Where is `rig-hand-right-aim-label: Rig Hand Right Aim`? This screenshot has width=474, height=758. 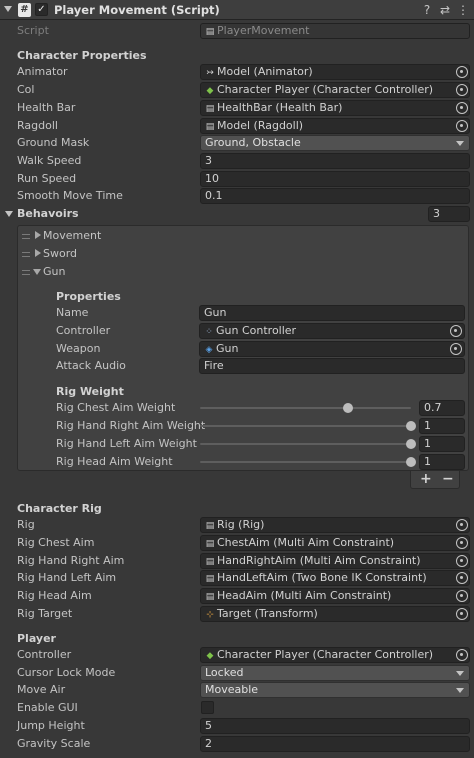 rig-hand-right-aim-label: Rig Hand Right Aim is located at coordinates (71, 560).